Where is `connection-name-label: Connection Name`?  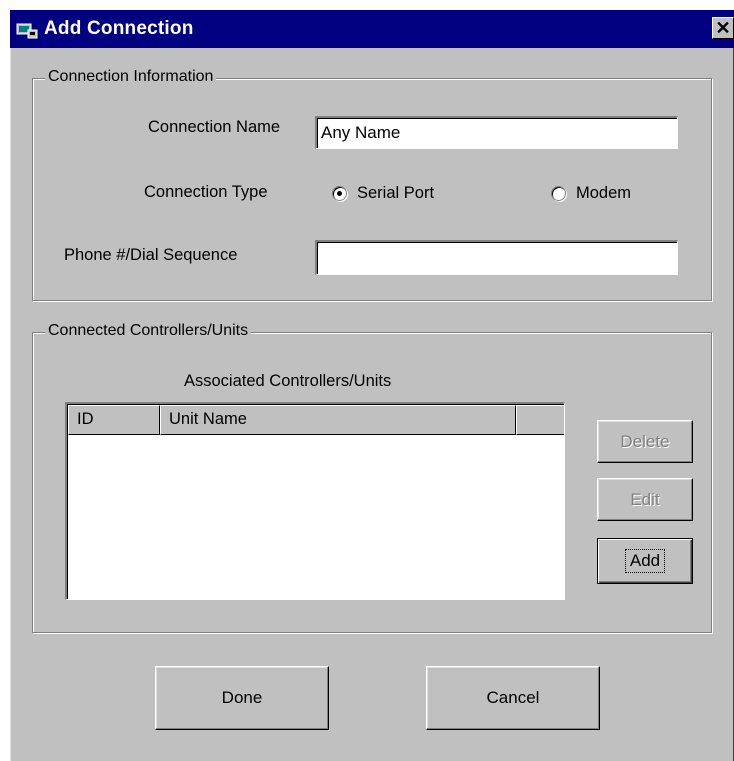 connection-name-label: Connection Name is located at coordinates (214, 127).